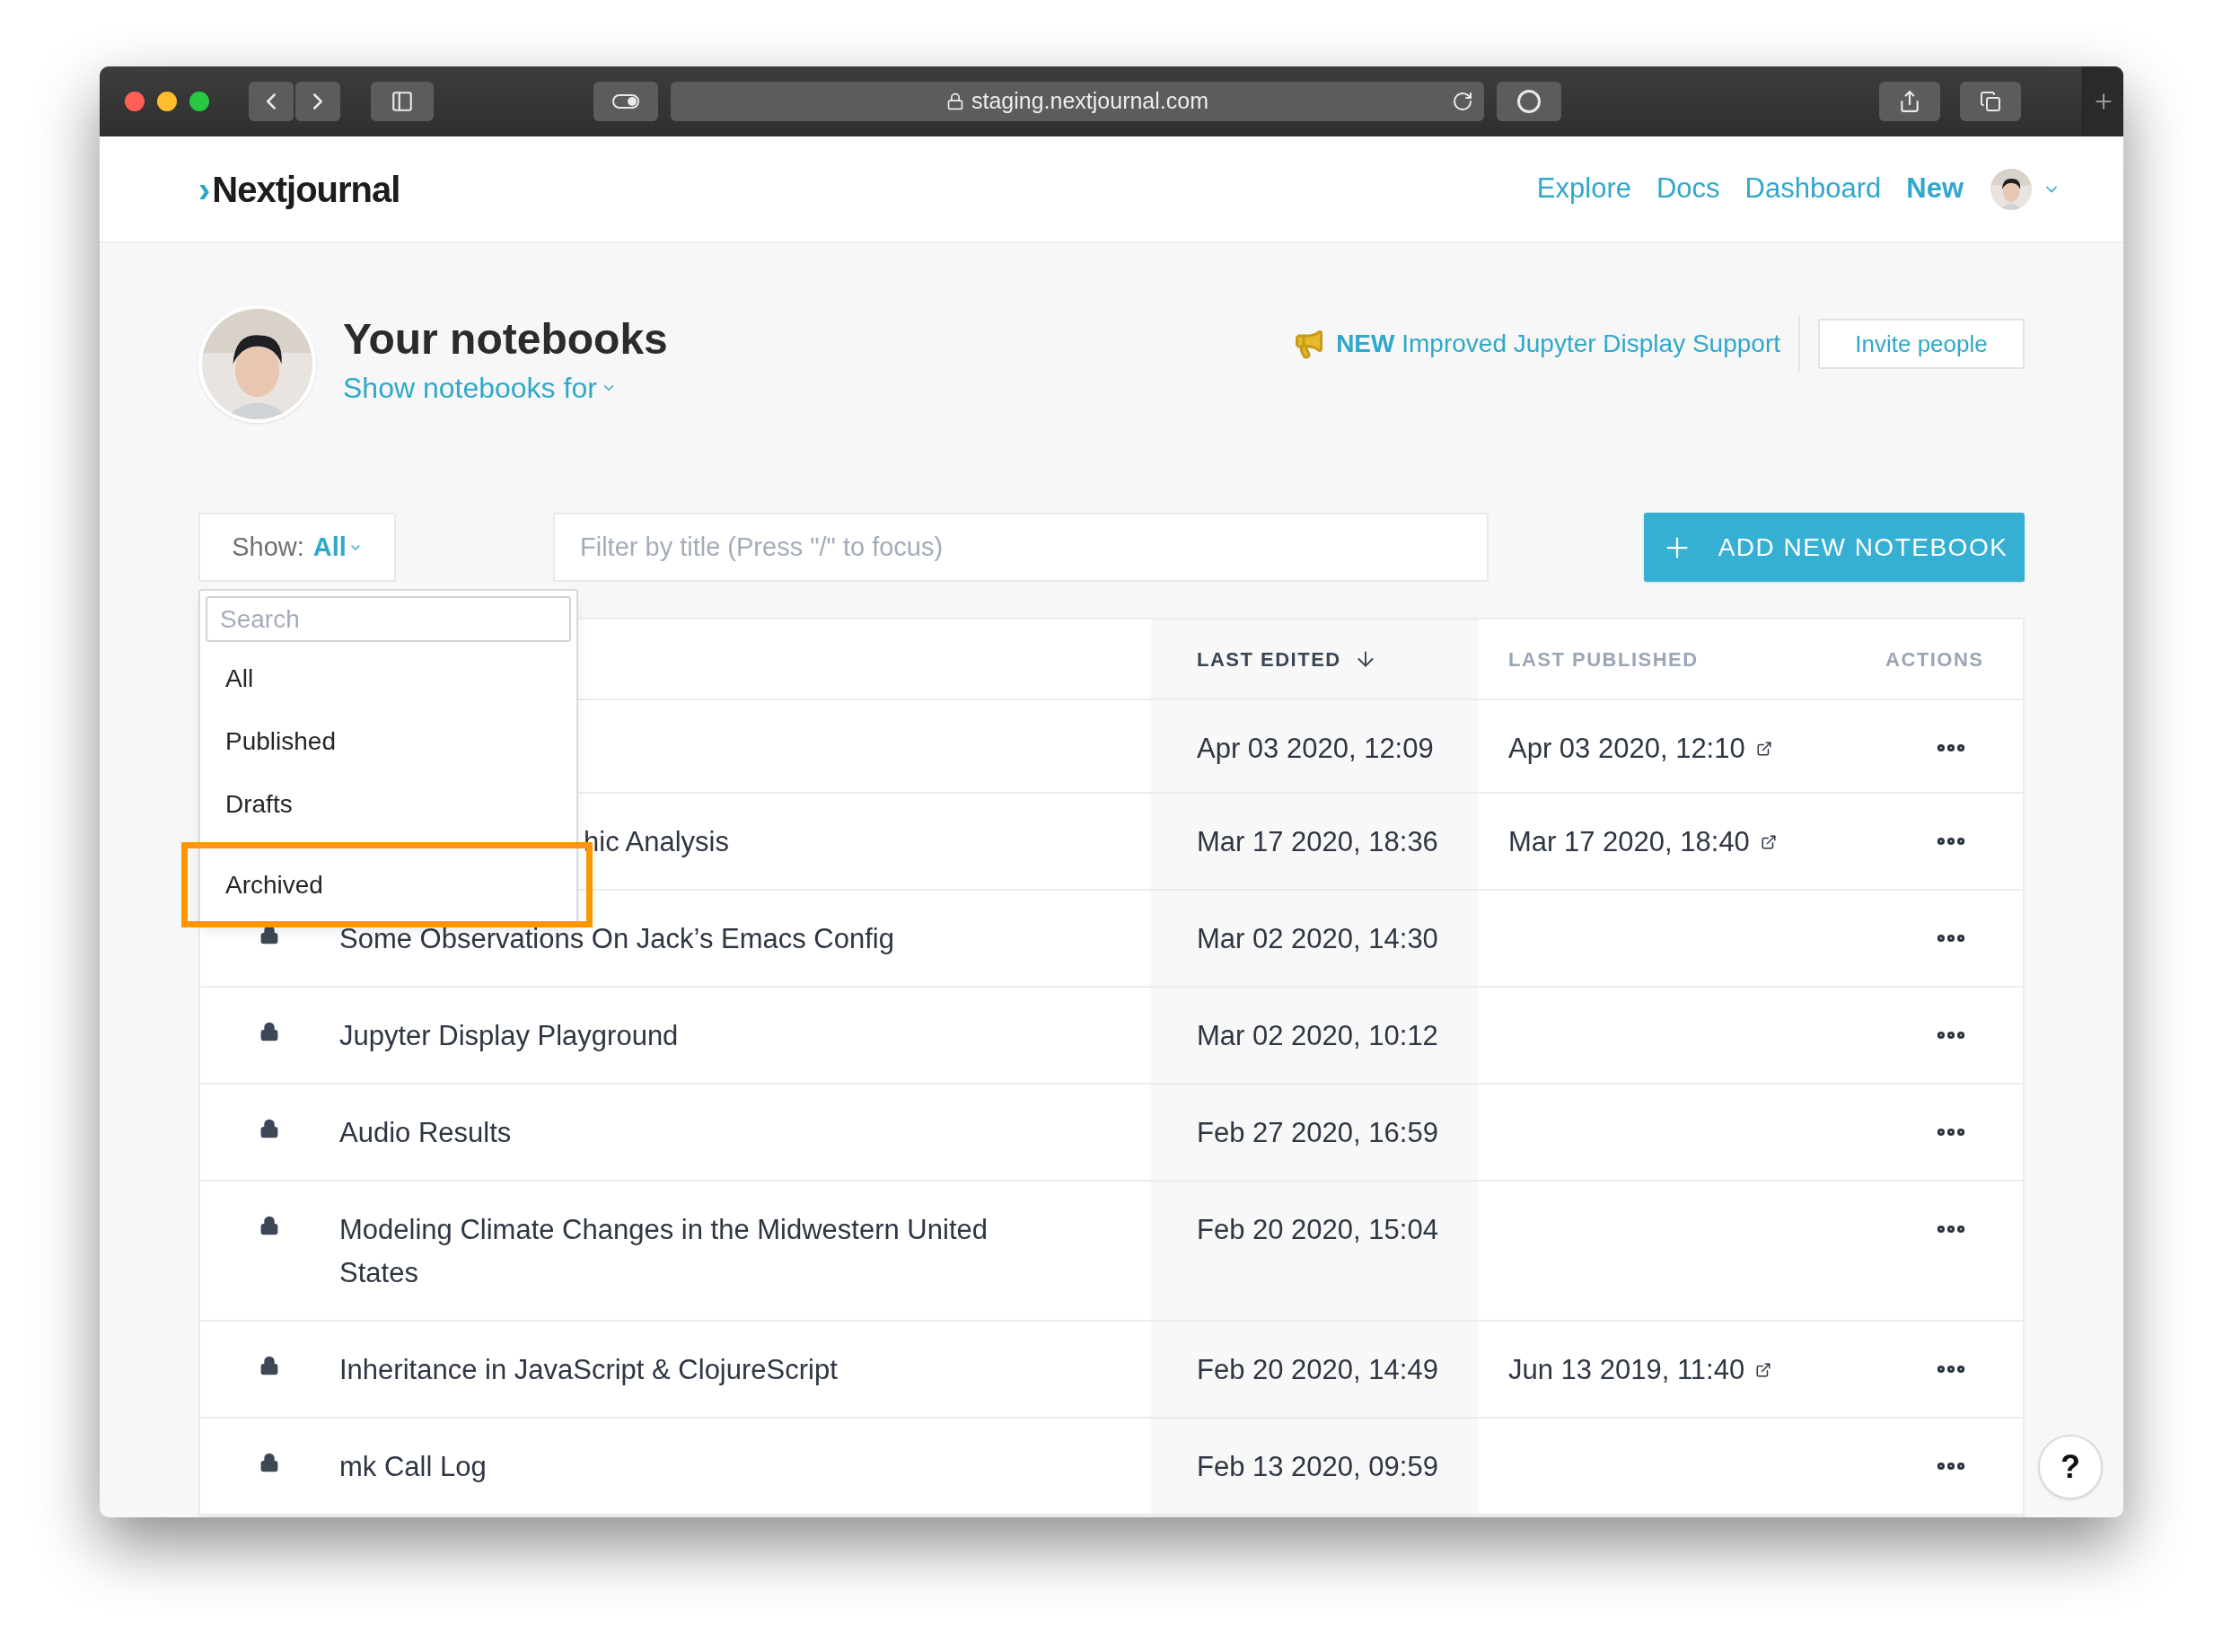 This screenshot has width=2223, height=1652. I want to click on lock-icon, so click(955, 101).